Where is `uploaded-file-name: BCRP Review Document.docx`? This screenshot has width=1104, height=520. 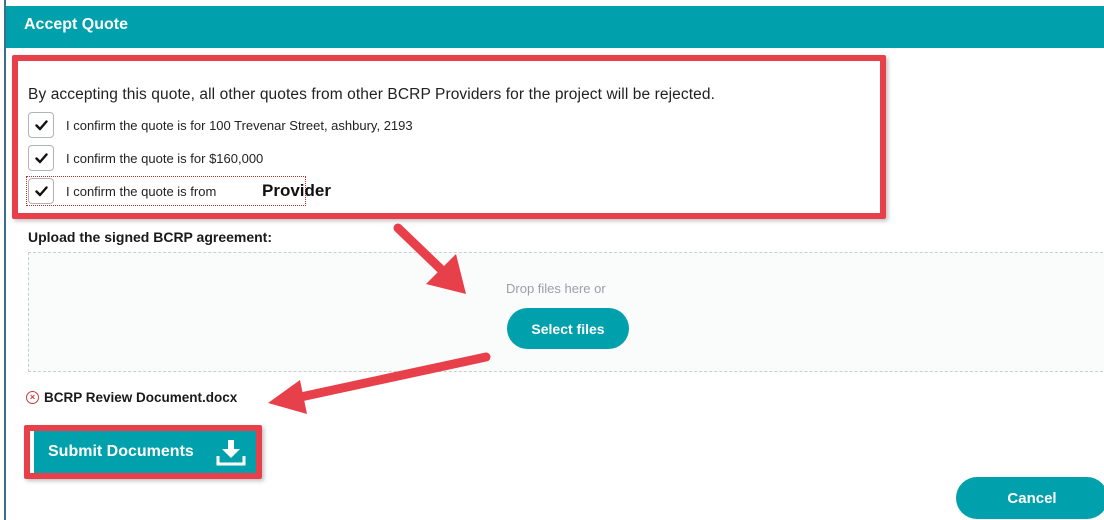 uploaded-file-name: BCRP Review Document.docx is located at coordinates (141, 397).